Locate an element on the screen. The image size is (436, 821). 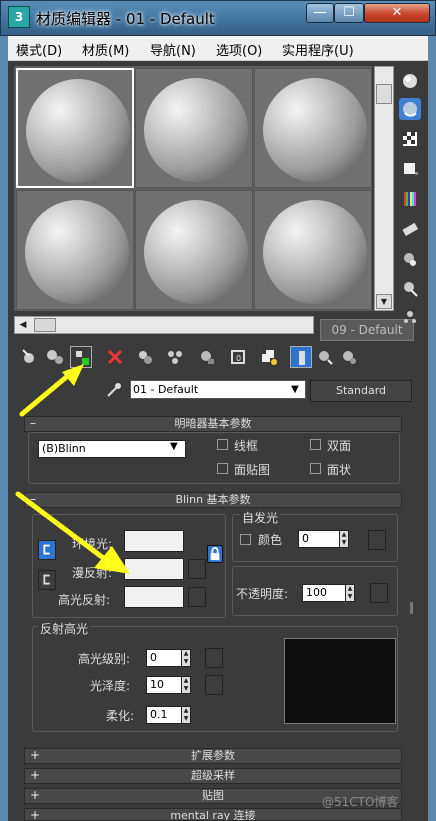
make-material-copy-icon is located at coordinates (145, 357).